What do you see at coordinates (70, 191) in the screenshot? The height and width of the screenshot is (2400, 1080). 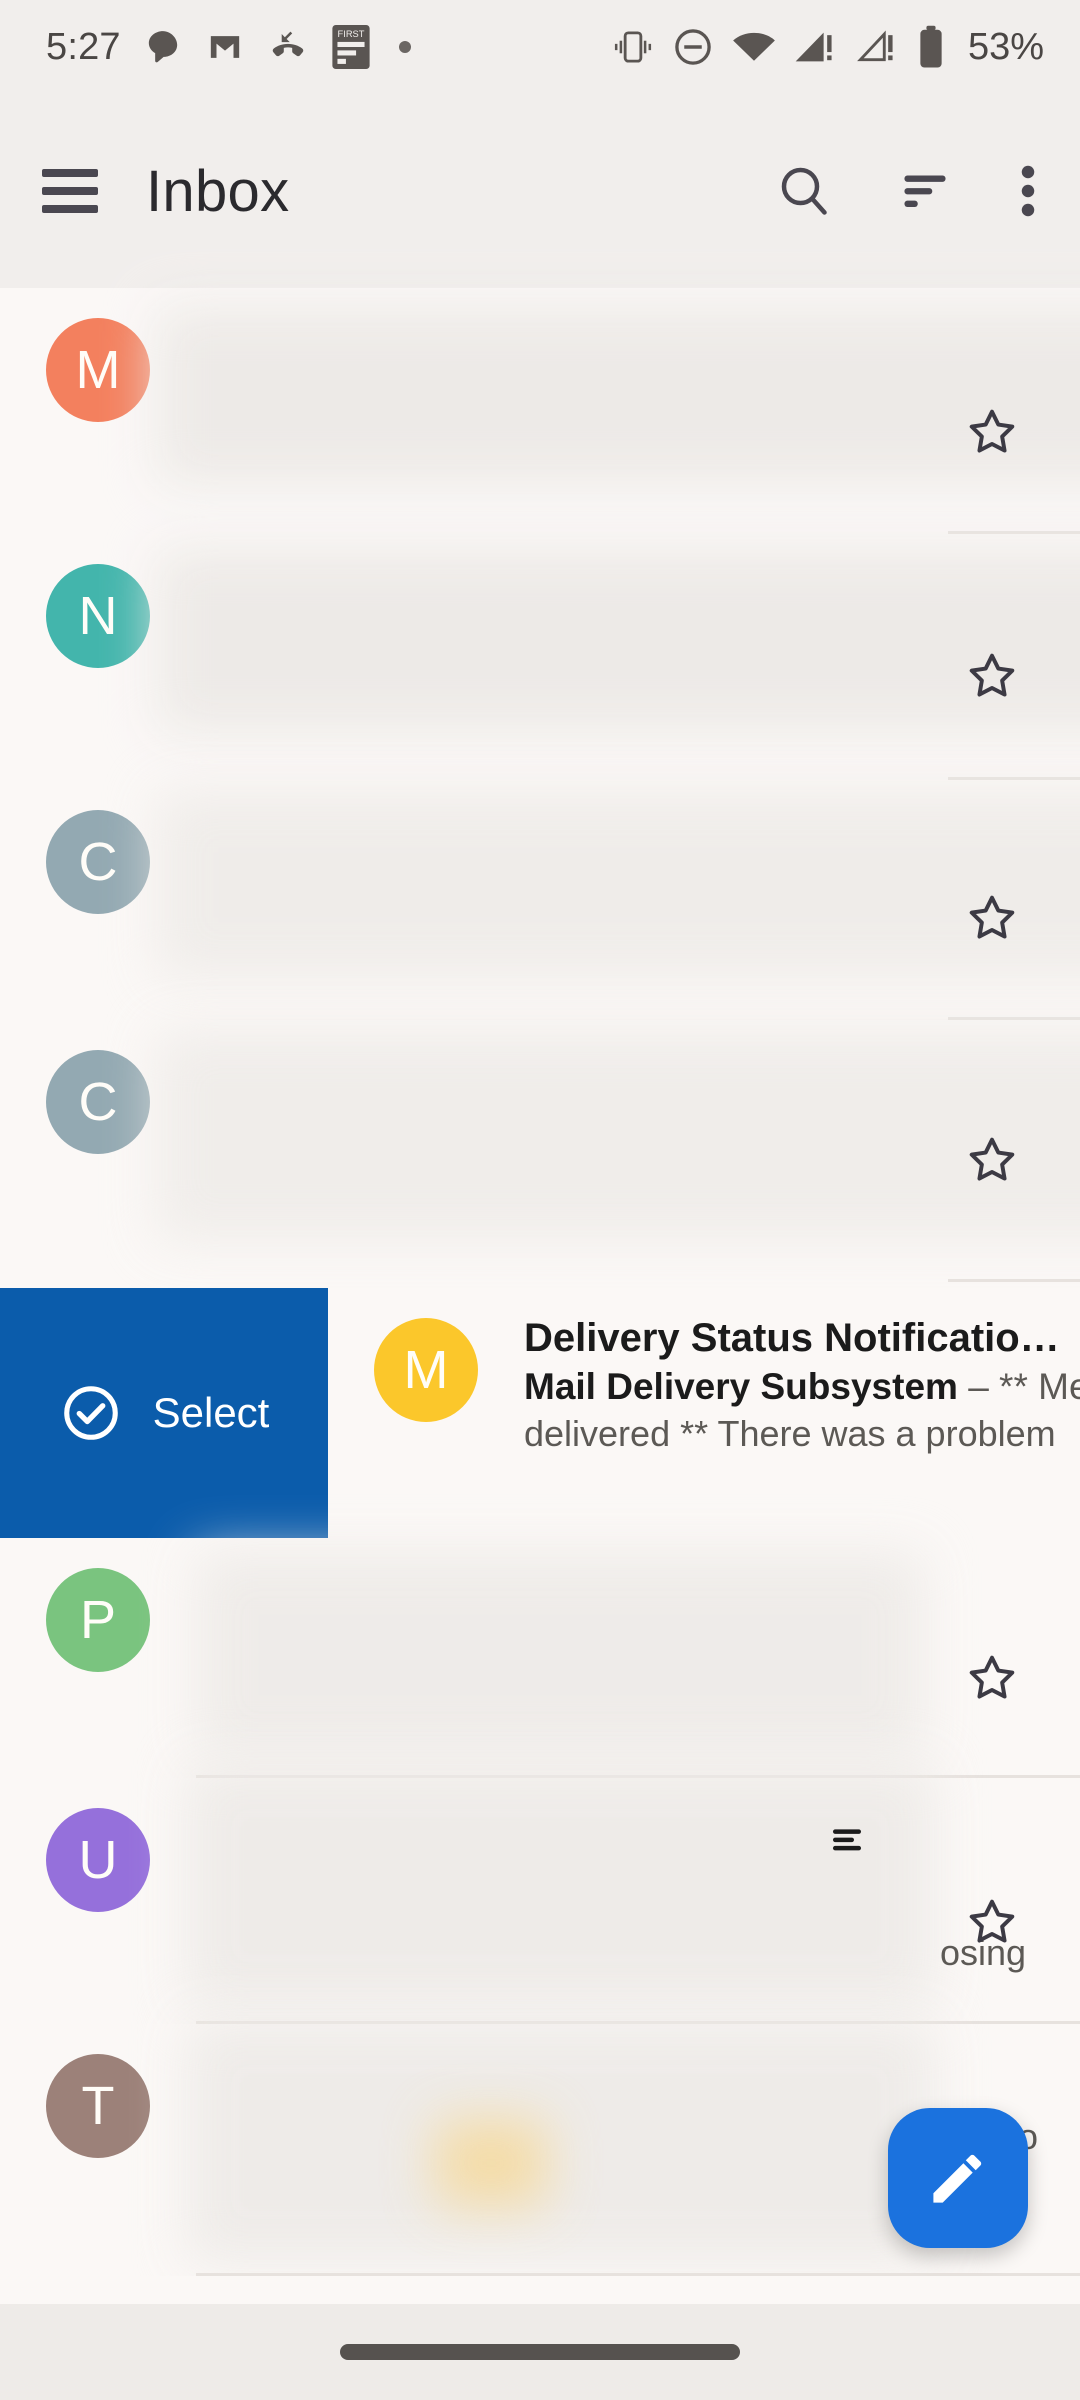 I see `hamburger-menu-icon` at bounding box center [70, 191].